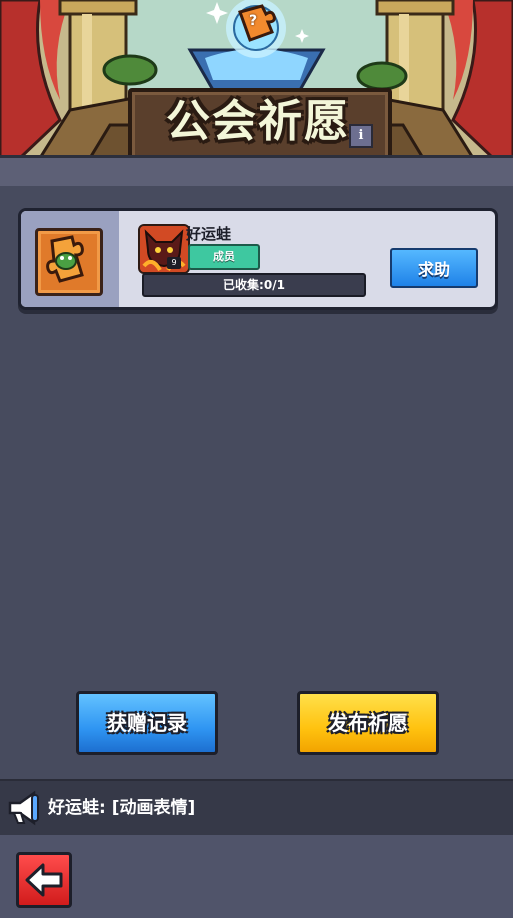 The image size is (513, 918). Describe the element at coordinates (256, 170) in the screenshot. I see `header-divider` at that location.